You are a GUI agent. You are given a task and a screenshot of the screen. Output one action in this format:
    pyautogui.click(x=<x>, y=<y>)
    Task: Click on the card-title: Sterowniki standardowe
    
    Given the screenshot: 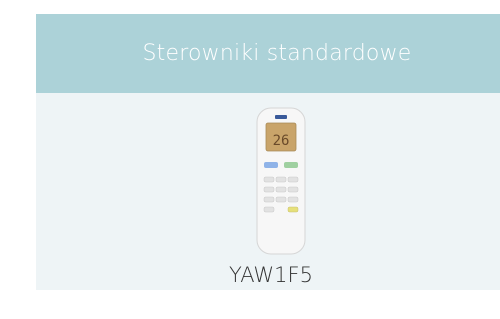 What is the action you would take?
    pyautogui.click(x=277, y=53)
    